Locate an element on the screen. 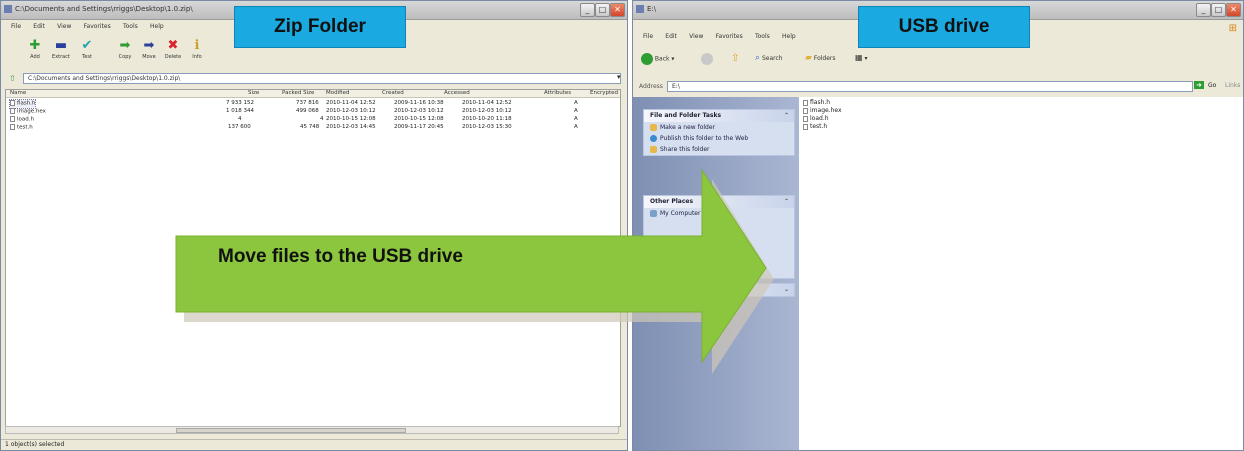 This screenshot has height=451, width=1244. list-item: image.hex is located at coordinates (822, 111).